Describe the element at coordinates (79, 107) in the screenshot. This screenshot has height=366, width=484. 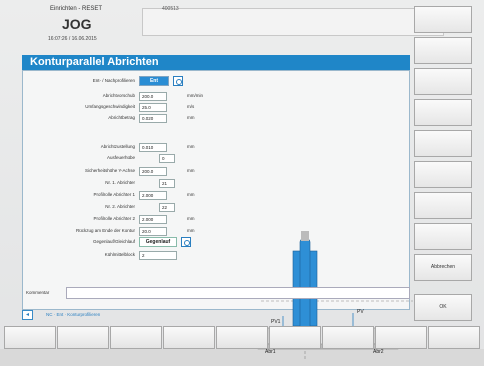
I see `field-label: Umfangsgeschwindigkeit` at that location.